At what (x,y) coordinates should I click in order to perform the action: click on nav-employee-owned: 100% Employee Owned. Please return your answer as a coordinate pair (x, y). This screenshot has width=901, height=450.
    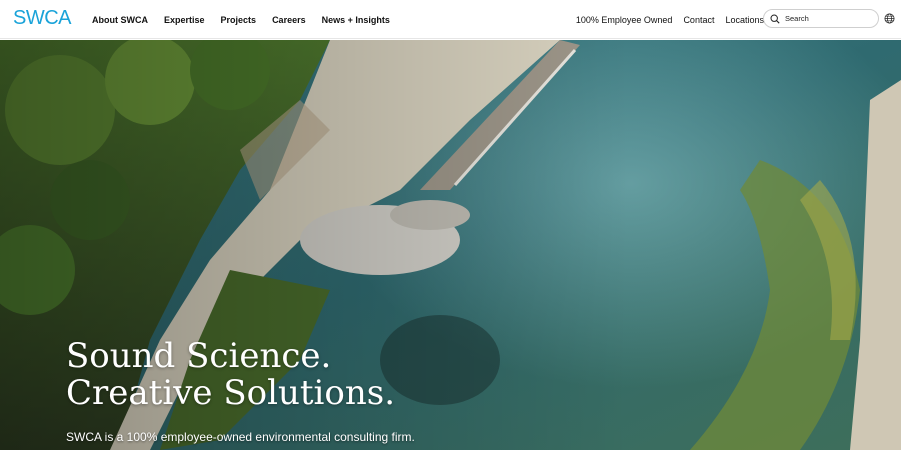
    Looking at the image, I should click on (624, 20).